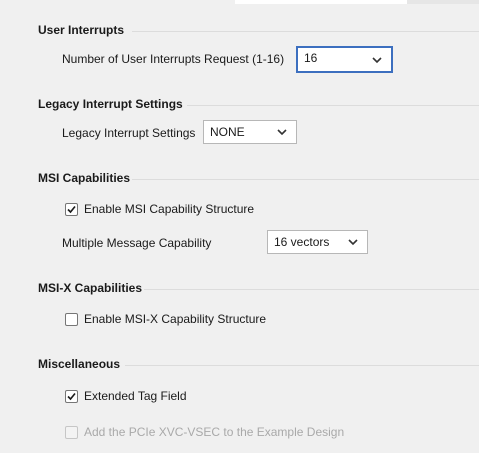 This screenshot has height=453, width=479. What do you see at coordinates (344, 59) in the screenshot?
I see `user-interrupts-request-dropdown: 16` at bounding box center [344, 59].